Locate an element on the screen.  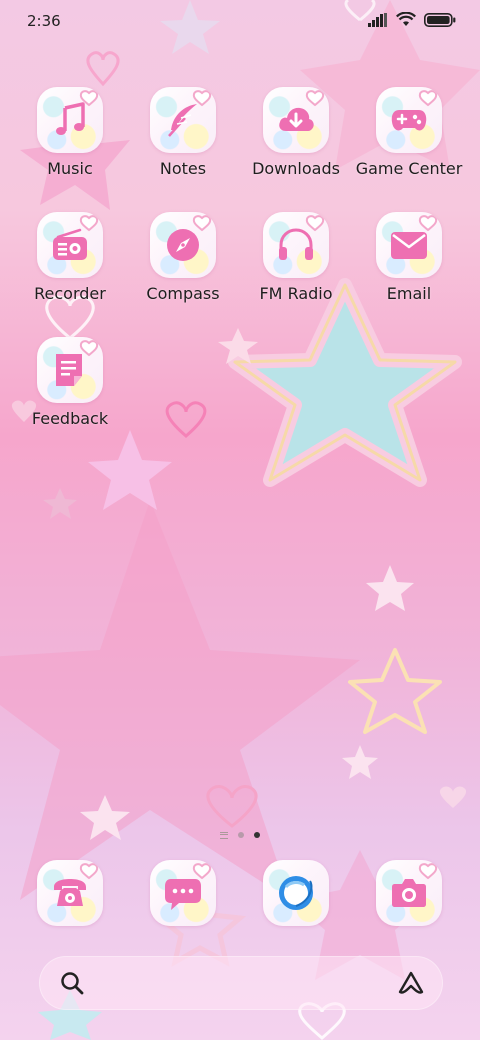
feedback-document-icon is located at coordinates (69, 370).